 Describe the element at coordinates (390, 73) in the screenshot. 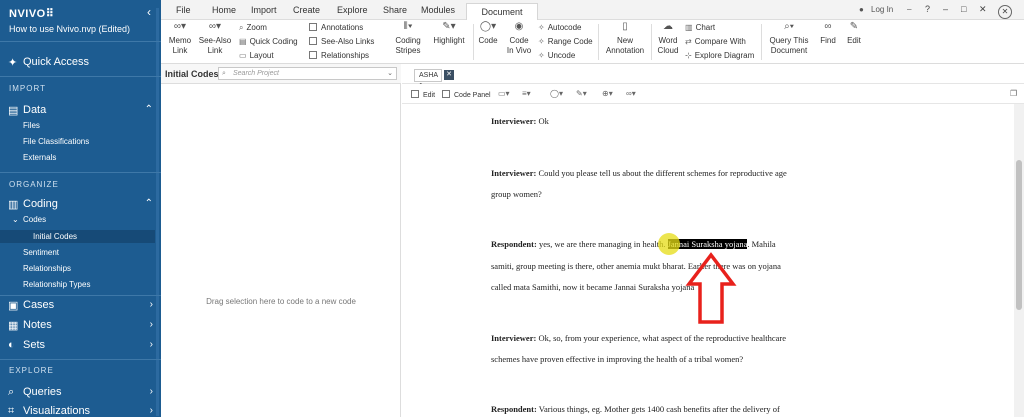

I see `chevron-down-icon: ⌄` at that location.